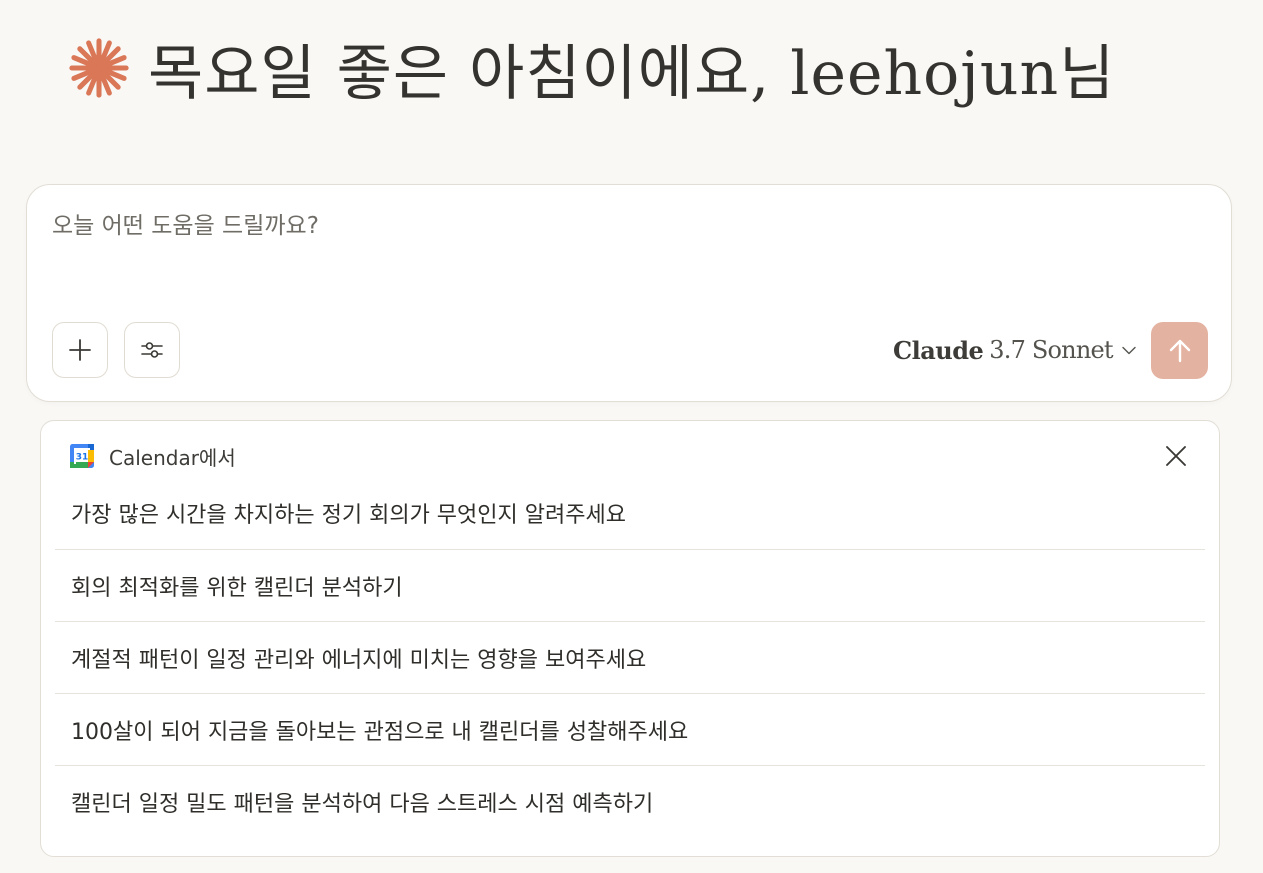 The width and height of the screenshot is (1263, 873). What do you see at coordinates (938, 350) in the screenshot?
I see `model-name: Claude` at bounding box center [938, 350].